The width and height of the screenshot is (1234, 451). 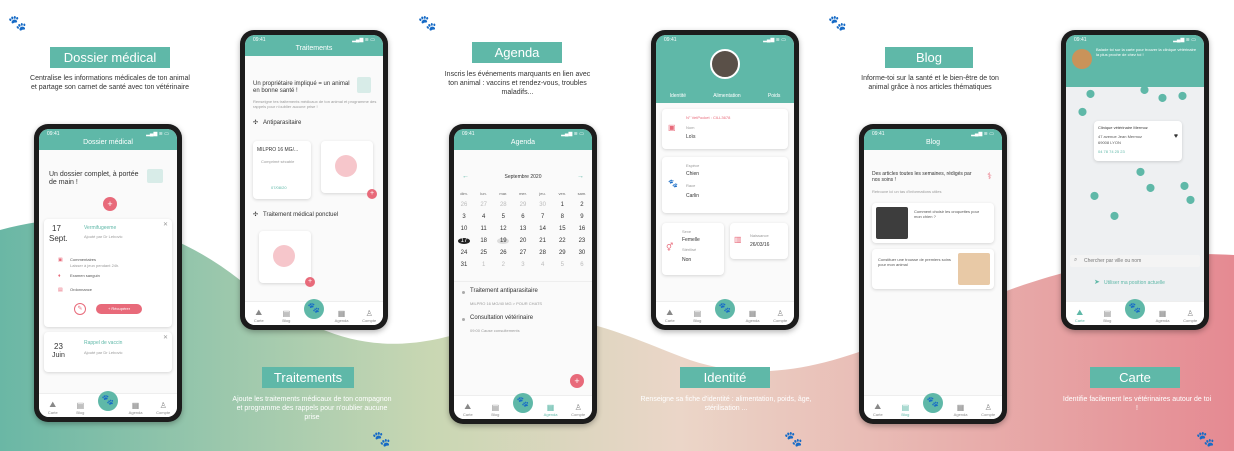 I want to click on clinic-phone: 04 78 74 25 23, so click(x=1111, y=151).